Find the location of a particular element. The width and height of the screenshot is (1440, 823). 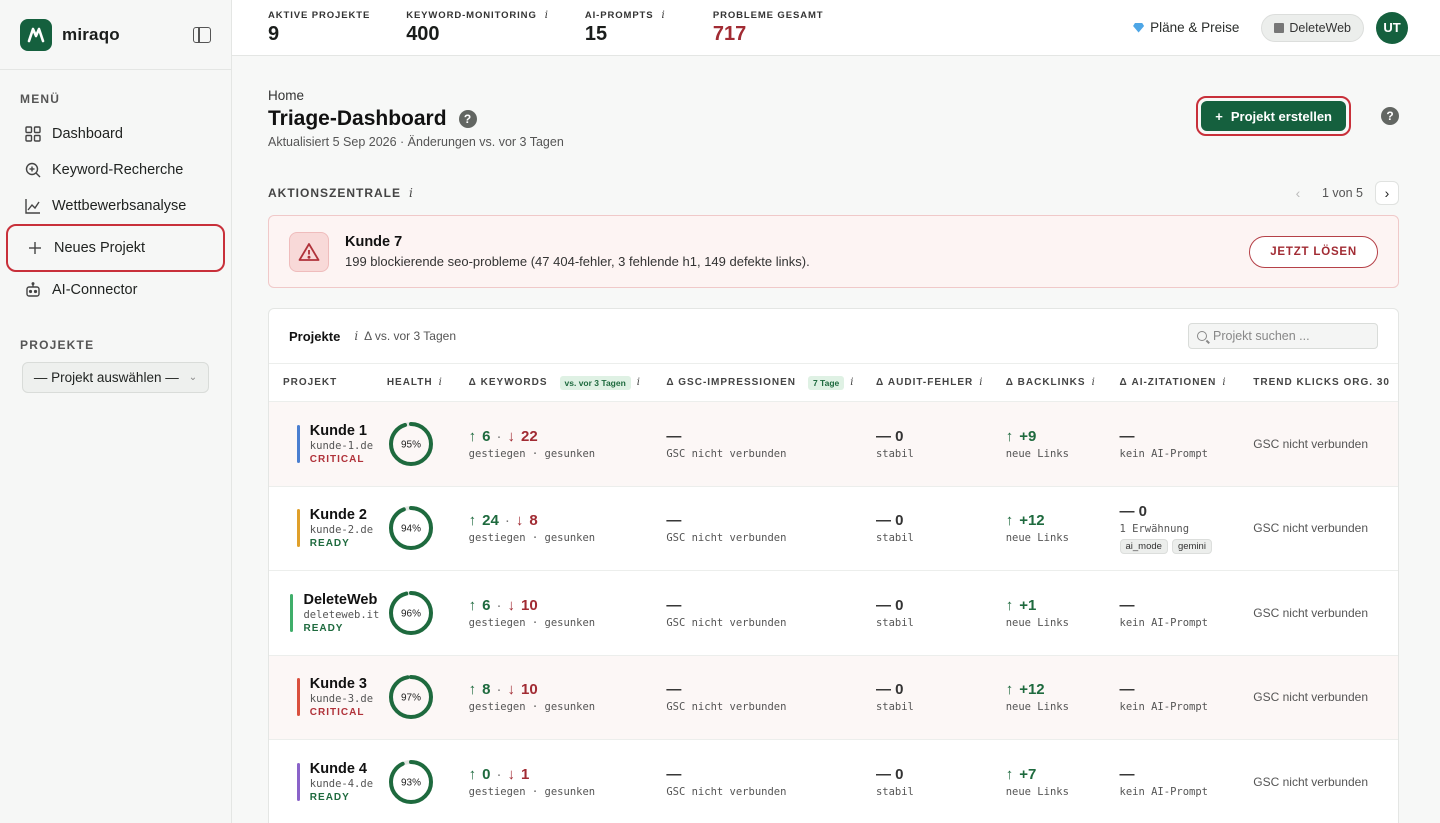

project-cell: DeleteWeb deleteweb.it READY is located at coordinates (328, 613).